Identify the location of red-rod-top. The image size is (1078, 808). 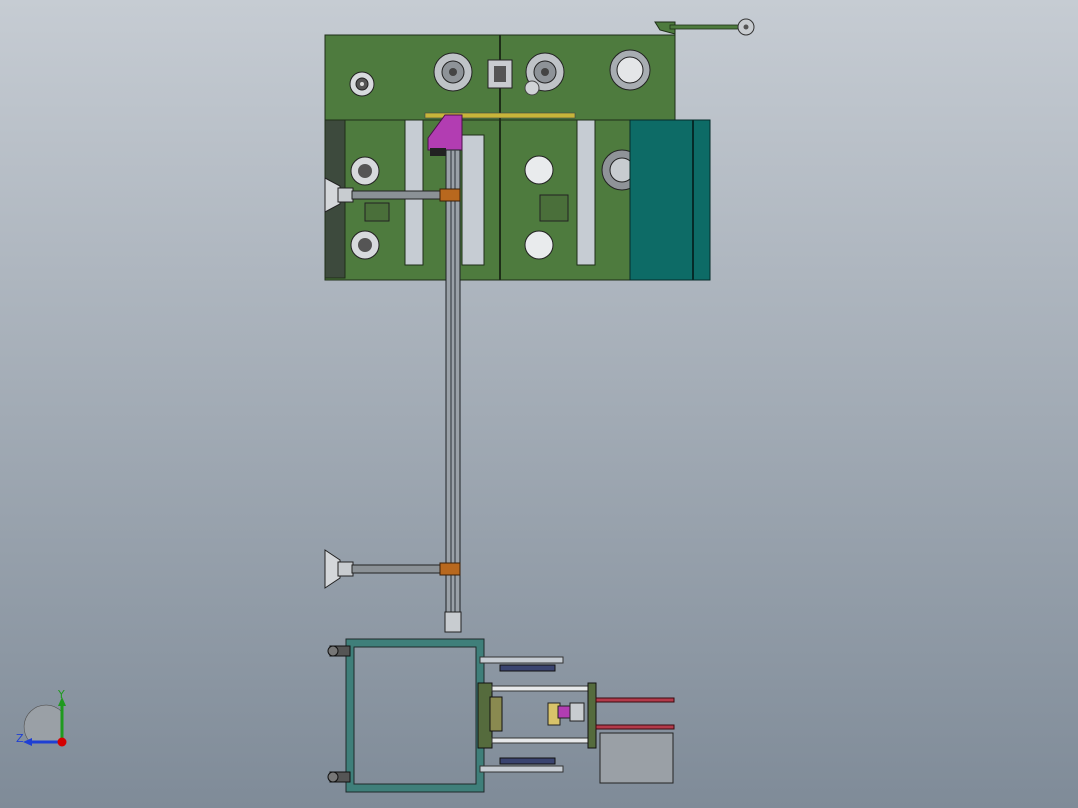
(635, 700).